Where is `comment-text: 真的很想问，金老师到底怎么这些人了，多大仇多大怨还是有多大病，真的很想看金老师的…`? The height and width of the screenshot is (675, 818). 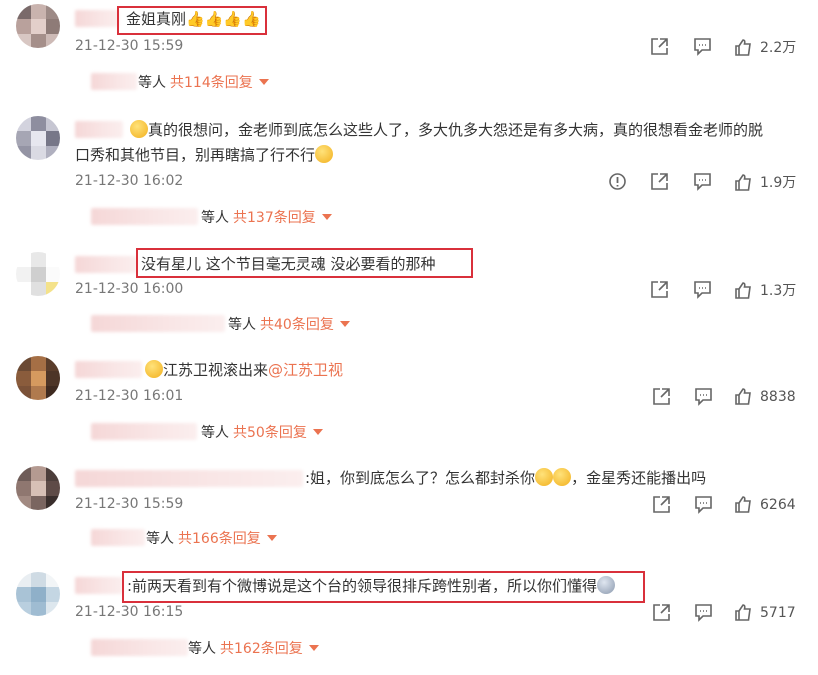
comment-text: 真的很想问，金老师到底怎么这些人了，多大仇多大怨还是有多大病，真的很想看金老师的… is located at coordinates (446, 130).